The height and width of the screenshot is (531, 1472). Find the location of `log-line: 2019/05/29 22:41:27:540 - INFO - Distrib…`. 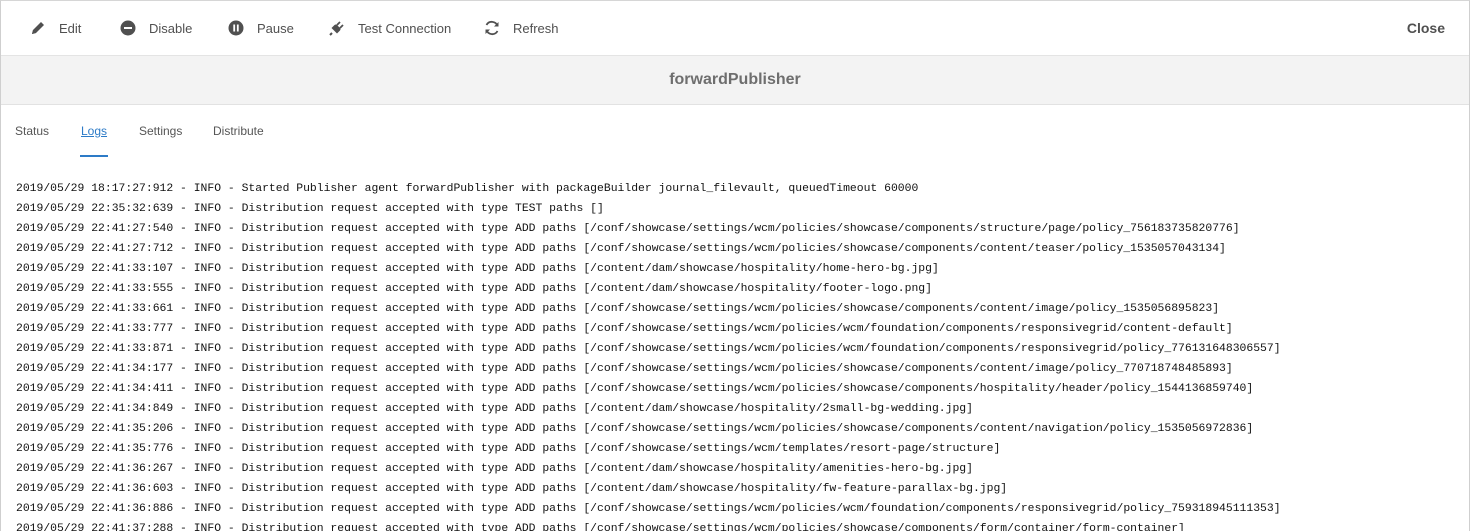

log-line: 2019/05/29 22:41:27:540 - INFO - Distrib… is located at coordinates (628, 229).